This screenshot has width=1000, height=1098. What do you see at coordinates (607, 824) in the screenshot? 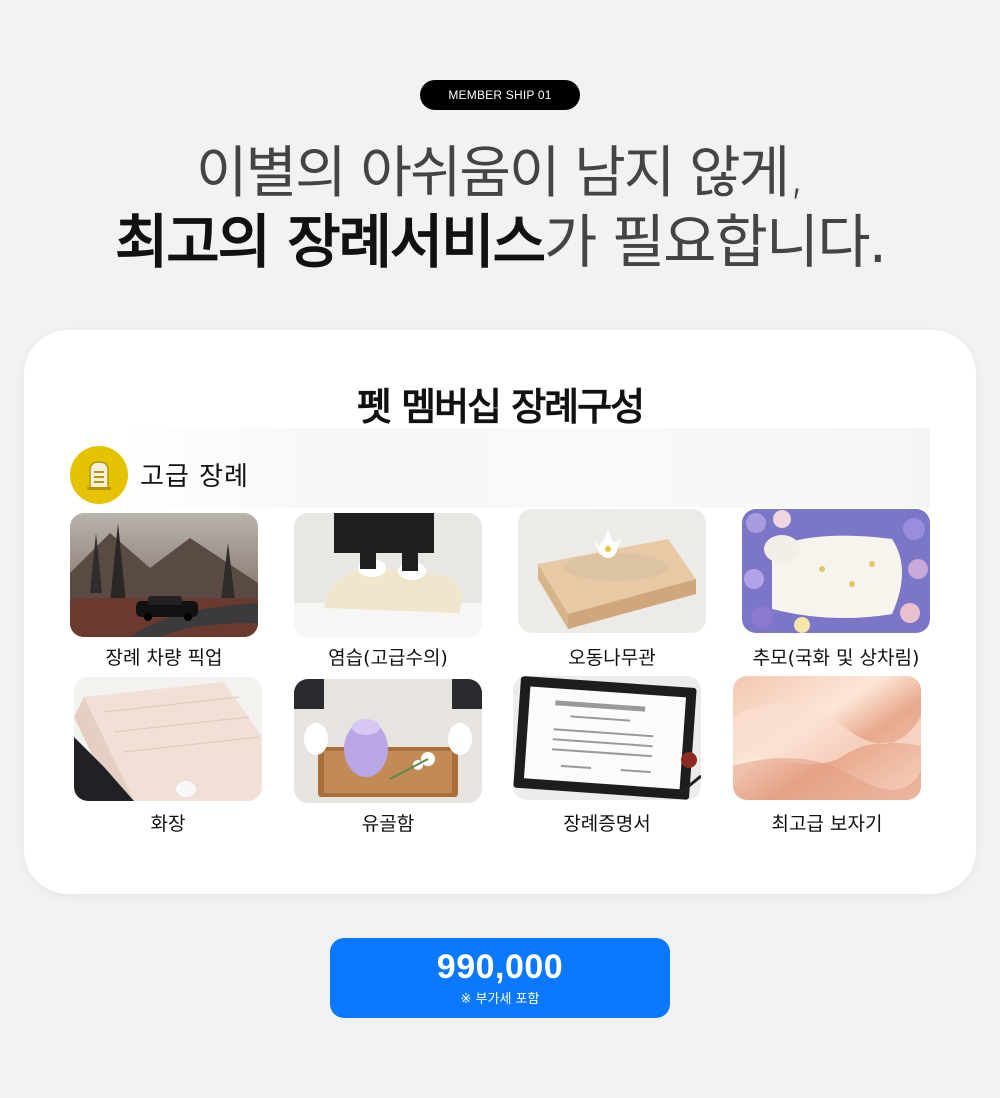
I see `item-label-certificate: 장례증명서` at bounding box center [607, 824].